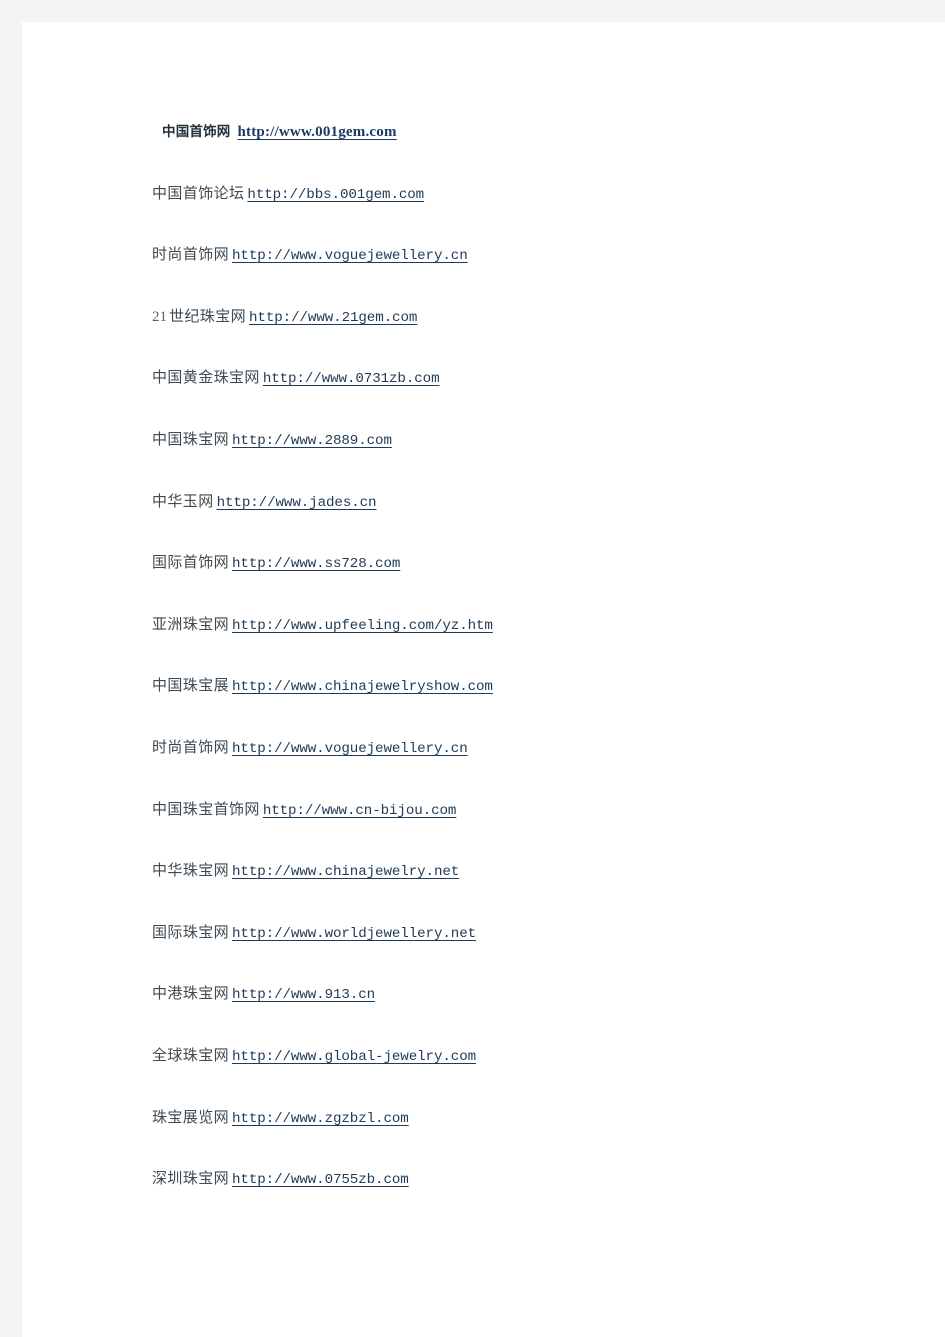 The image size is (945, 1337). Describe the element at coordinates (320, 1119) in the screenshot. I see `link-url: http://www.zgzbzl.com` at that location.